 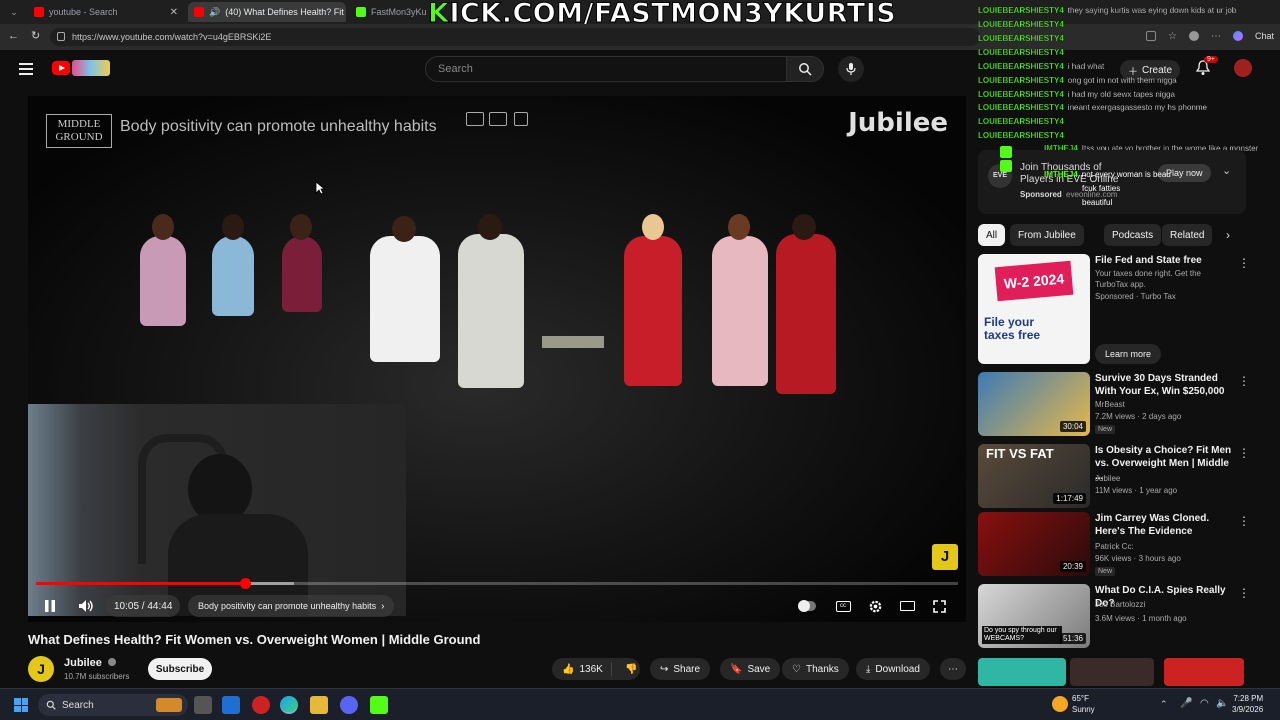 I want to click on chevron-right-icon: ›, so click(x=1228, y=235).